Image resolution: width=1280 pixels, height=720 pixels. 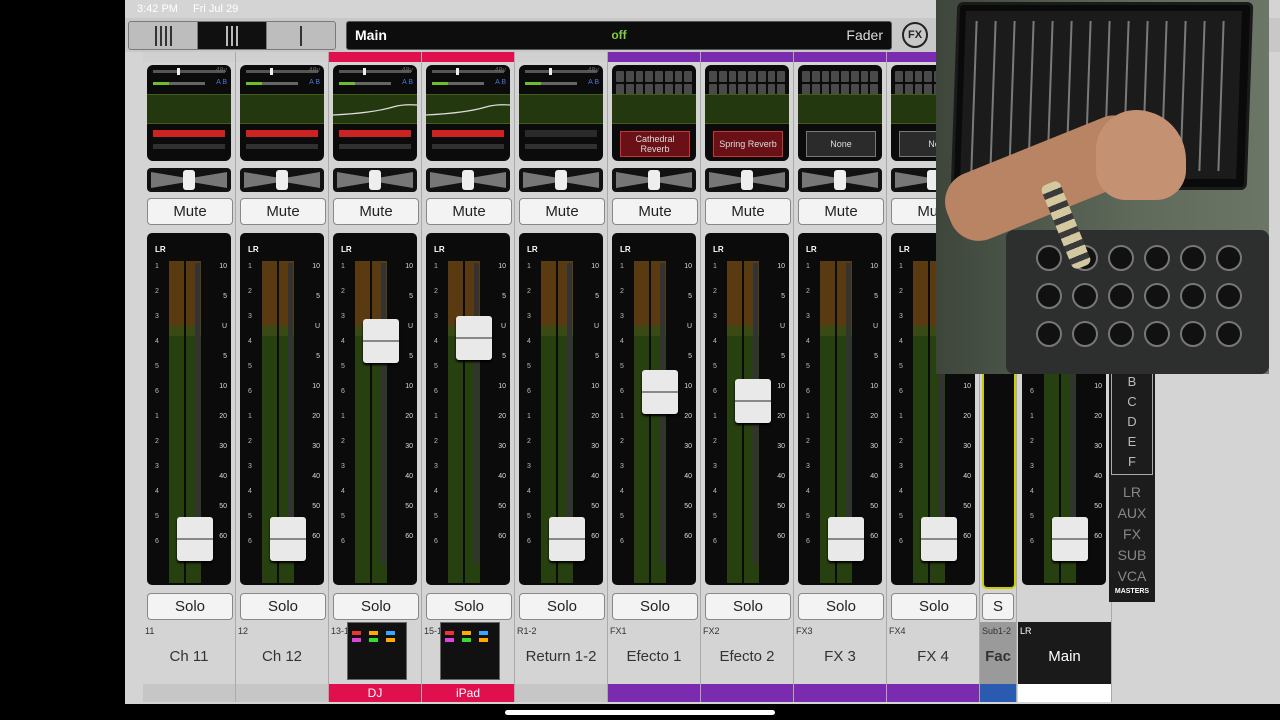 I want to click on view-meters-button, so click(x=163, y=35).